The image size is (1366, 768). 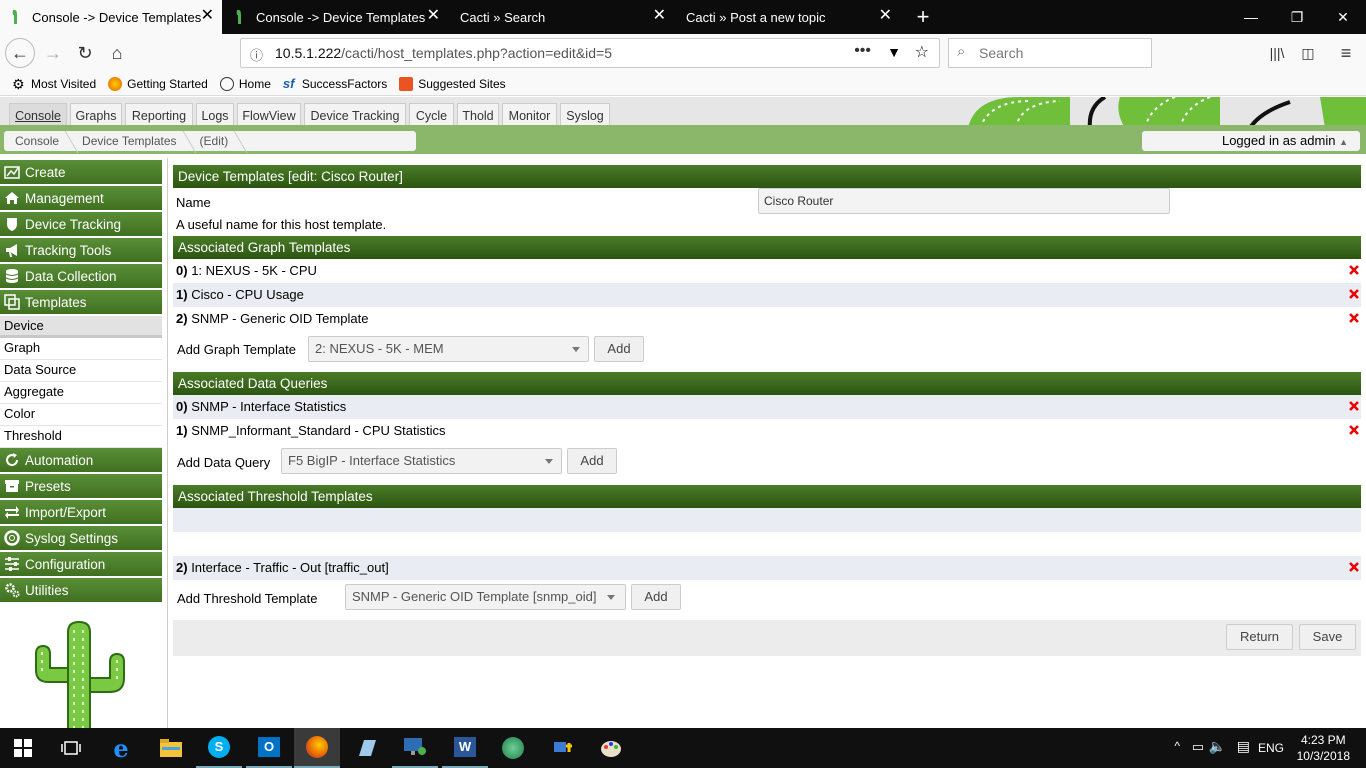 I want to click on tab-thold: Thold, so click(x=478, y=114).